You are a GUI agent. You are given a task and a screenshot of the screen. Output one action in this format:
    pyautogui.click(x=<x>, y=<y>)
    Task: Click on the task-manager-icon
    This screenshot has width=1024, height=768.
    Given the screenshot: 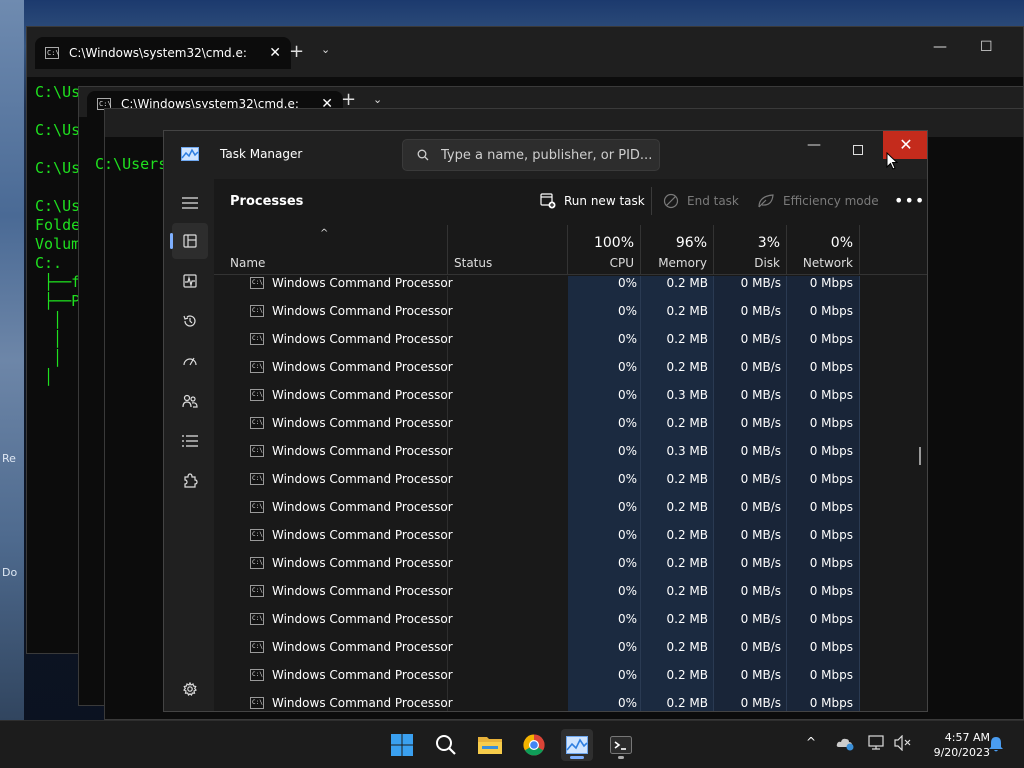 What is the action you would take?
    pyautogui.click(x=577, y=745)
    